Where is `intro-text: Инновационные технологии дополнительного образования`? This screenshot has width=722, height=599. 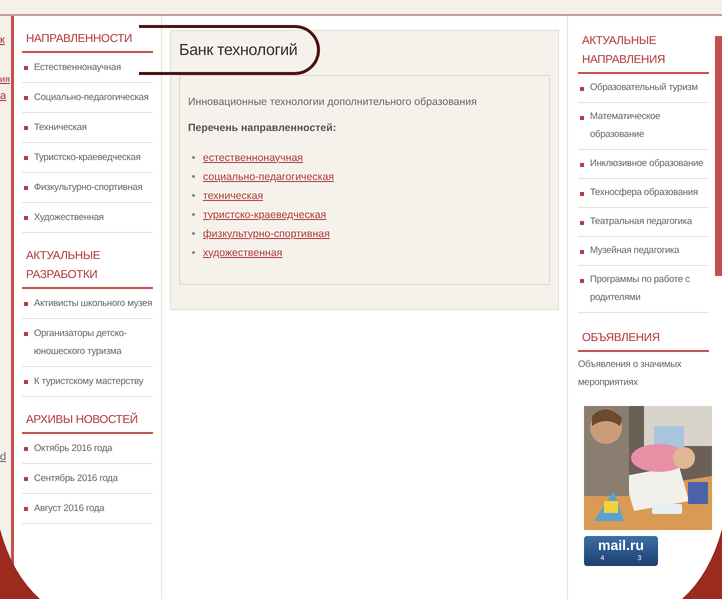
intro-text: Инновационные технологии дополнительного образования is located at coordinates (333, 102).